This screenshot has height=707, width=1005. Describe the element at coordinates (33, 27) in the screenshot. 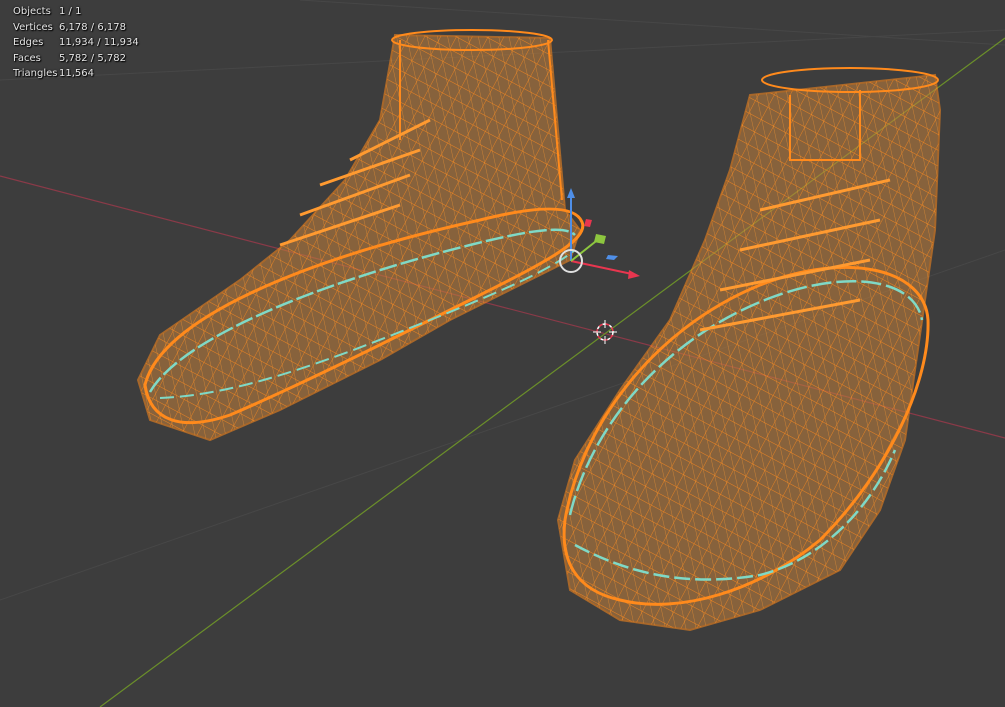

I see `stat-label: Vertices` at that location.